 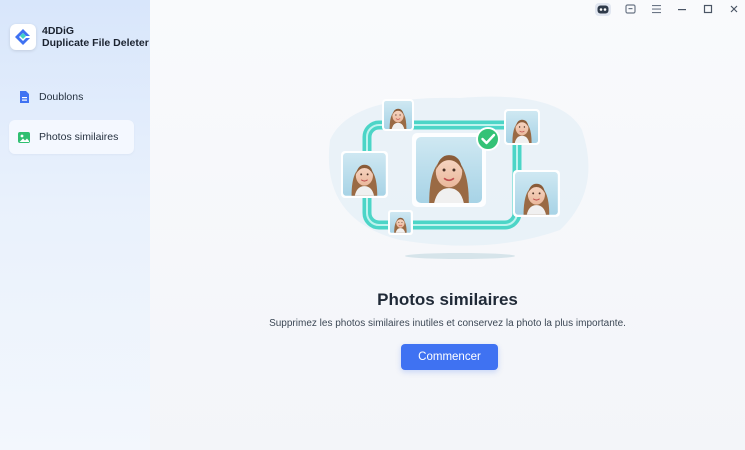 What do you see at coordinates (603, 9) in the screenshot?
I see `assistant-icon` at bounding box center [603, 9].